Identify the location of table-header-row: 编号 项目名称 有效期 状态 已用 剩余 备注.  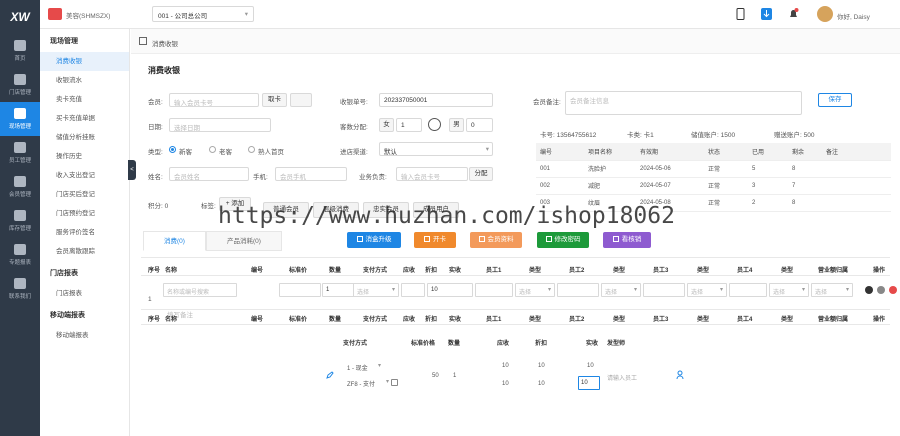
(713, 152).